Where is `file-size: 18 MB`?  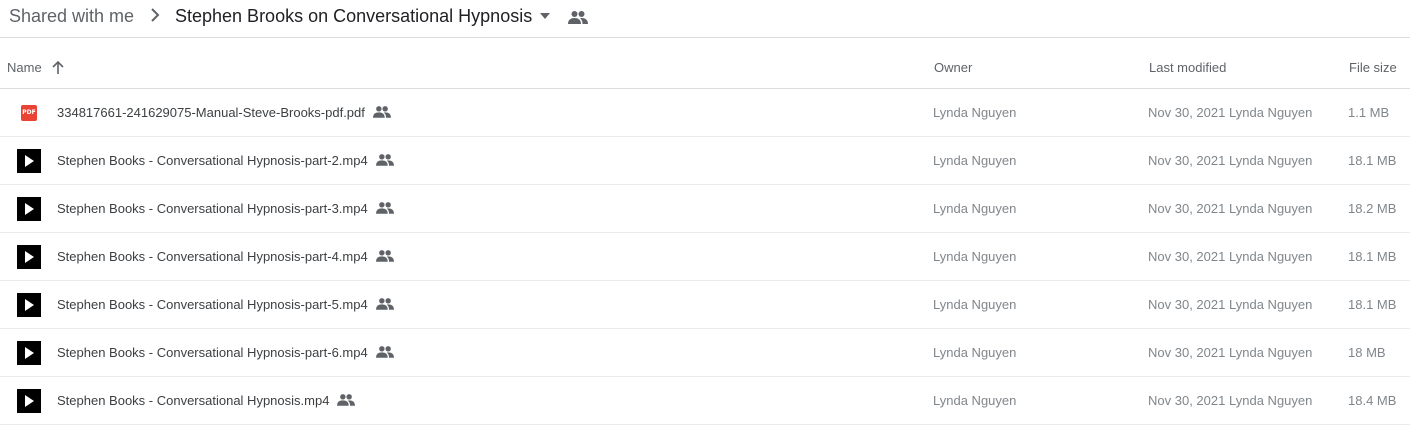
file-size: 18 MB is located at coordinates (1367, 352).